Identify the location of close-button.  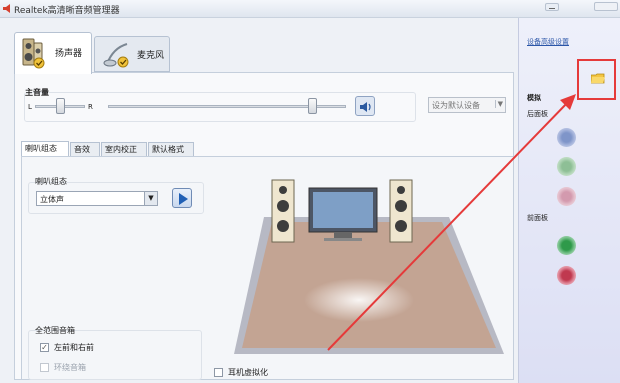
(606, 6).